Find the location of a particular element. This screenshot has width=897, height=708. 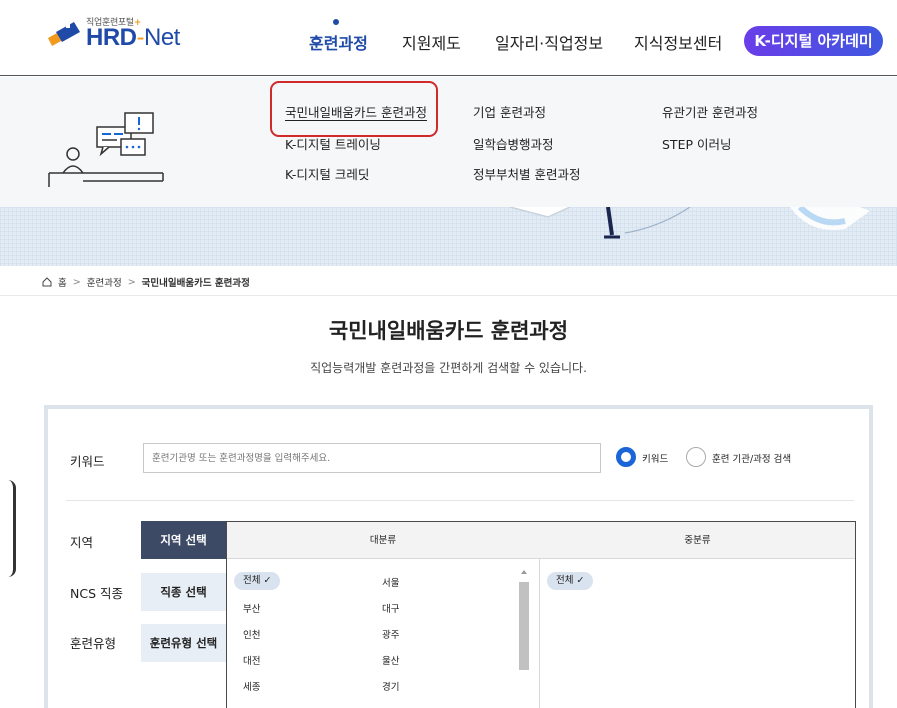

region-option: 세종 is located at coordinates (251, 686).